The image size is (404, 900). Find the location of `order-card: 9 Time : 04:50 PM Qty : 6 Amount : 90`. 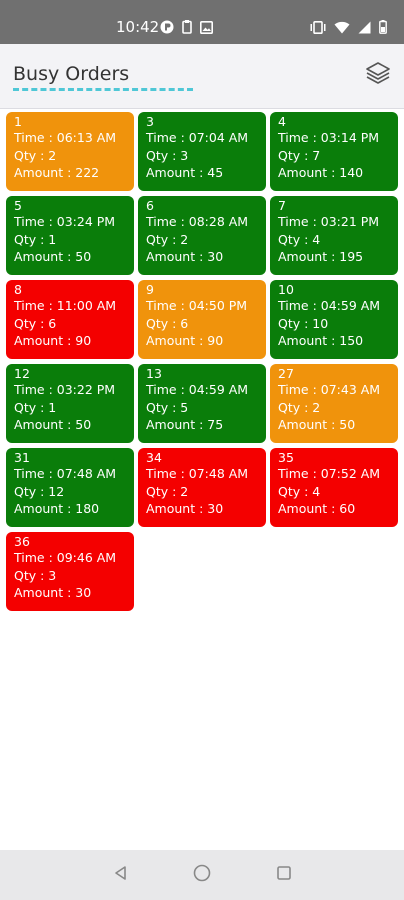

order-card: 9 Time : 04:50 PM Qty : 6 Amount : 90 is located at coordinates (202, 319).